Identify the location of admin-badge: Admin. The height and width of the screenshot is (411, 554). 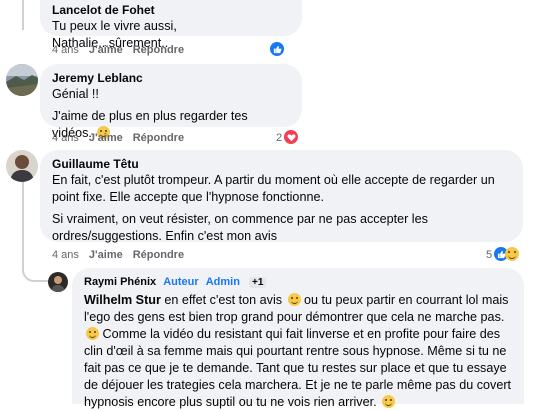
(222, 282).